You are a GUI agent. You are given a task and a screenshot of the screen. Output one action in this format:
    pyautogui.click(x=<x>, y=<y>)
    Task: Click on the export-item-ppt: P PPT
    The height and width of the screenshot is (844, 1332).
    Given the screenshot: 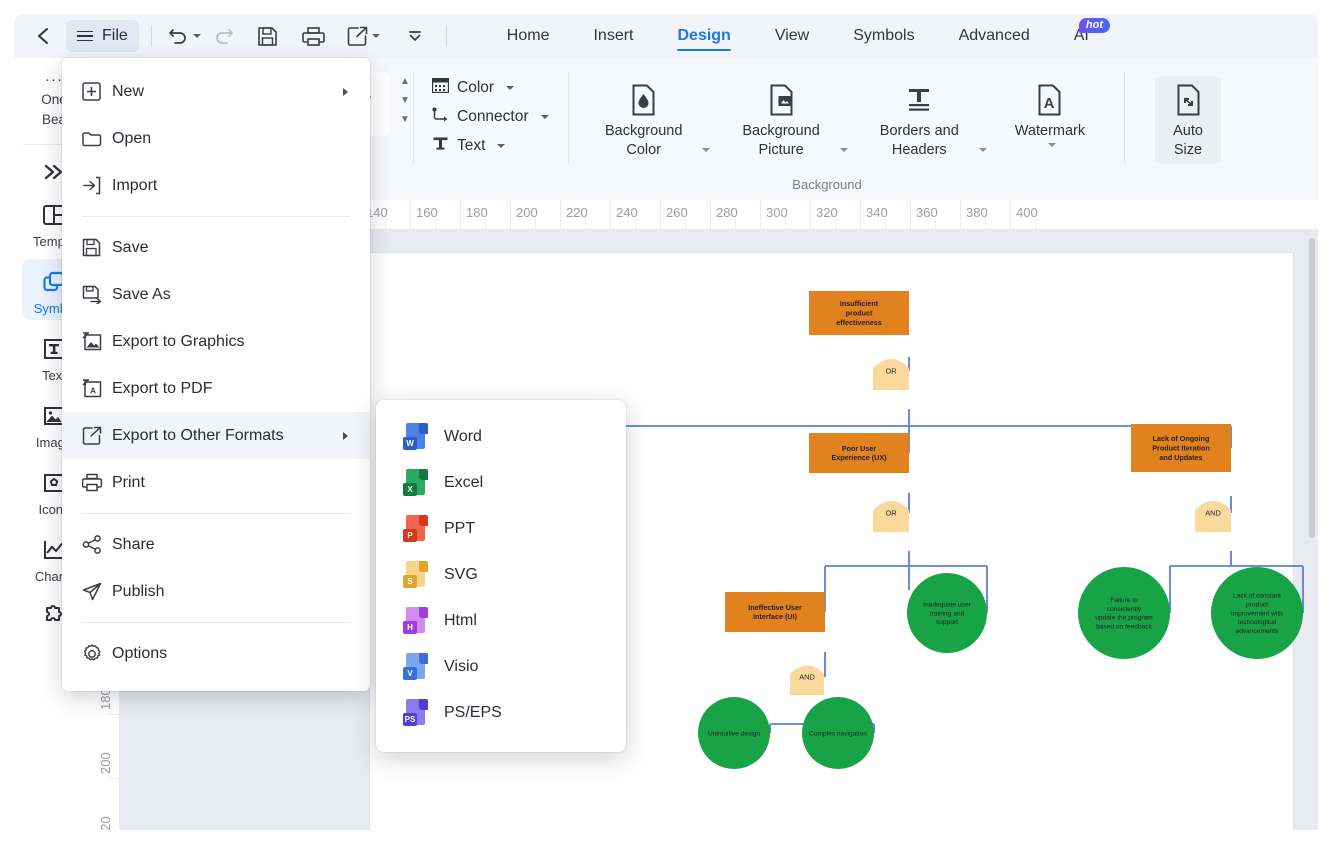 What is the action you would take?
    pyautogui.click(x=501, y=529)
    